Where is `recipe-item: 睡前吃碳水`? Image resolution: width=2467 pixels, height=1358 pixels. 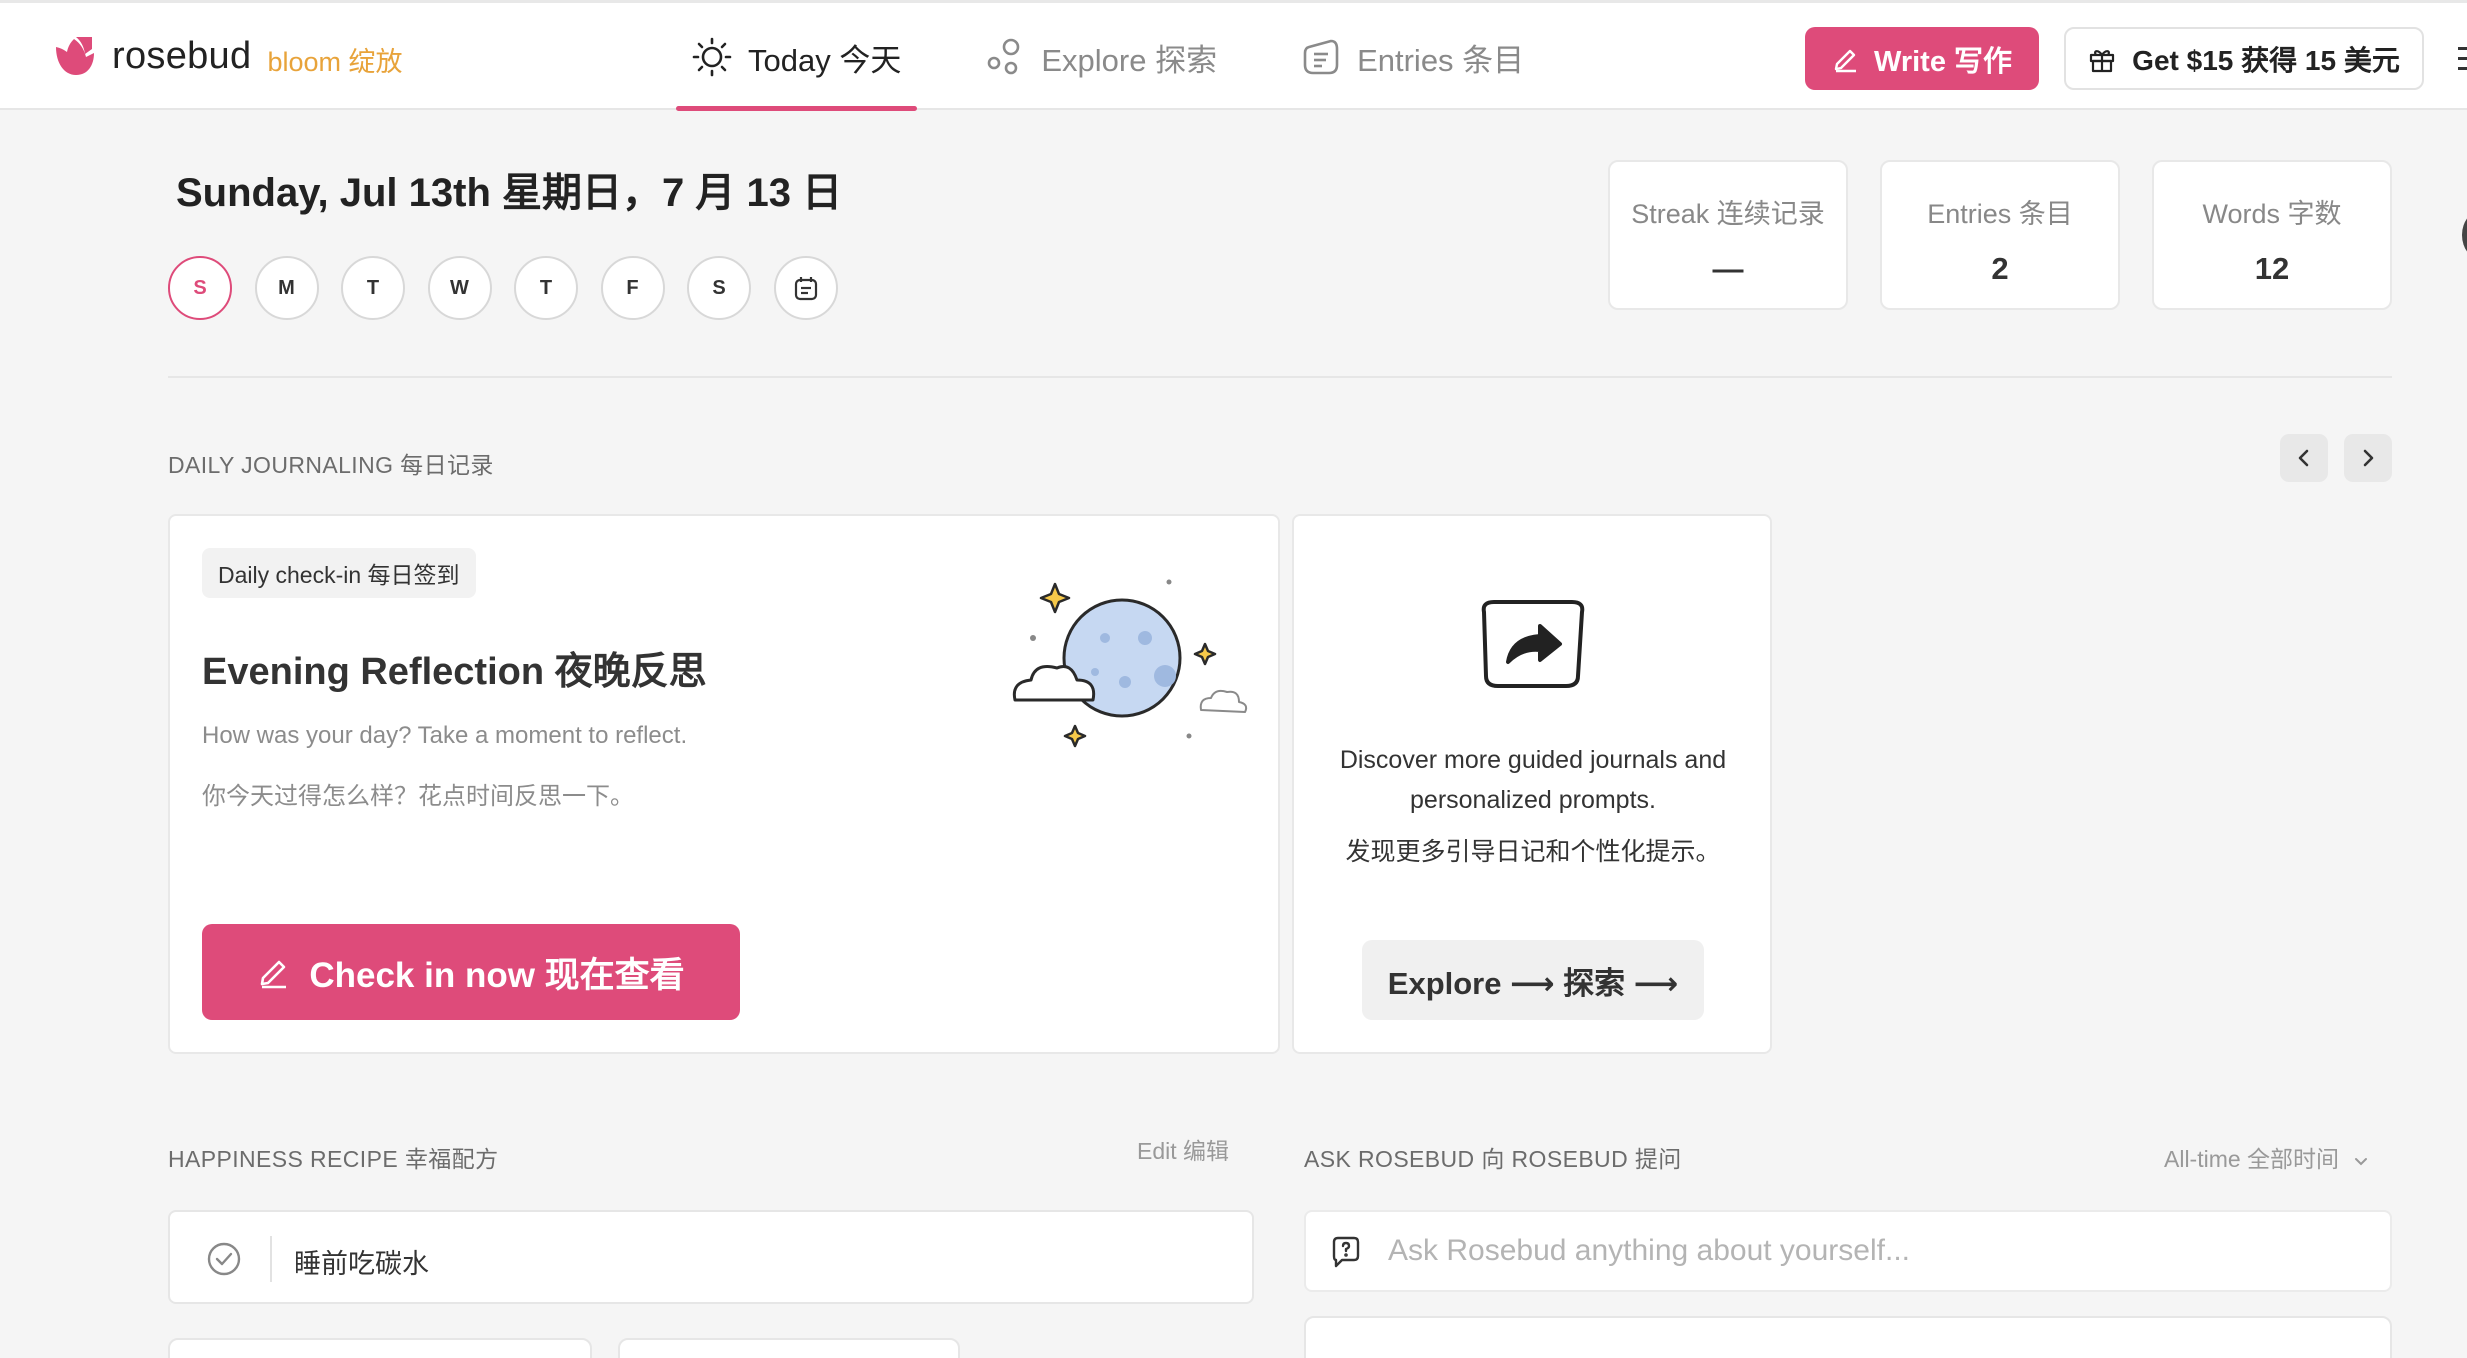 recipe-item: 睡前吃碳水 is located at coordinates (711, 1257).